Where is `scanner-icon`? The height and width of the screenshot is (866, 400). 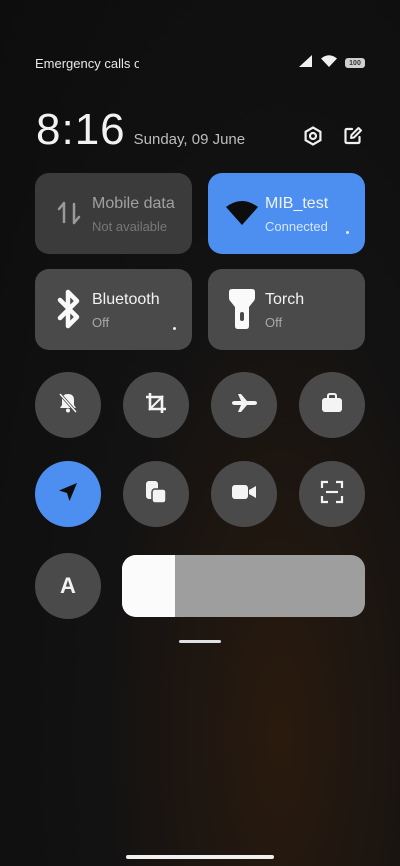 scanner-icon is located at coordinates (332, 494).